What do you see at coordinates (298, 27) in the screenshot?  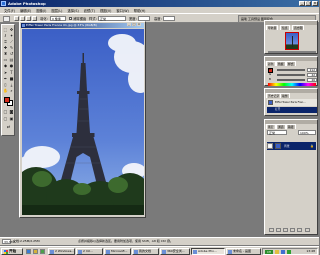 I see `tab-histogram: 直方图` at bounding box center [298, 27].